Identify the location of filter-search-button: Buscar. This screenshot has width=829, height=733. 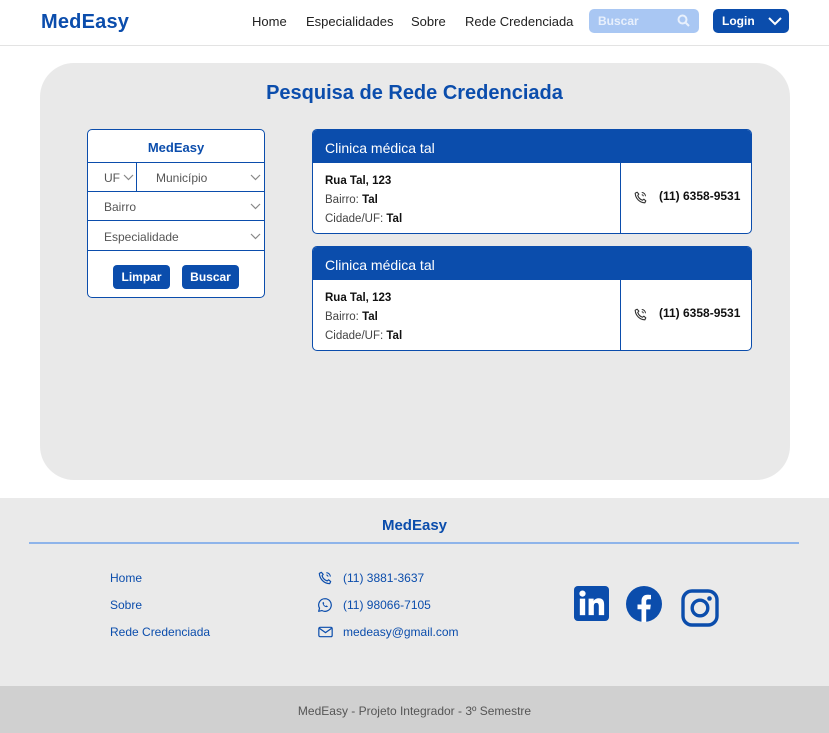
(210, 277).